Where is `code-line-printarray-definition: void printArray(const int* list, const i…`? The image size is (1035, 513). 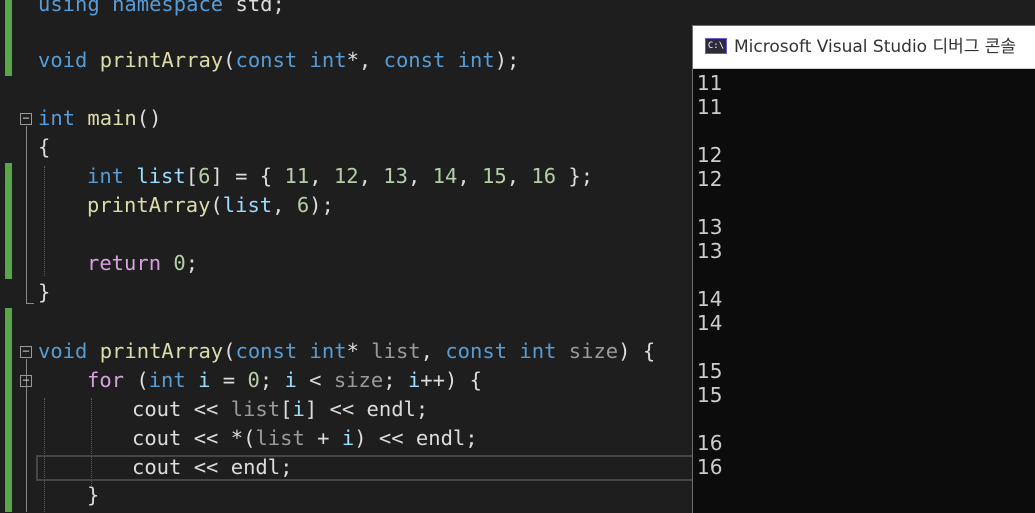 code-line-printarray-definition: void printArray(const int* list, const i… is located at coordinates (346, 351).